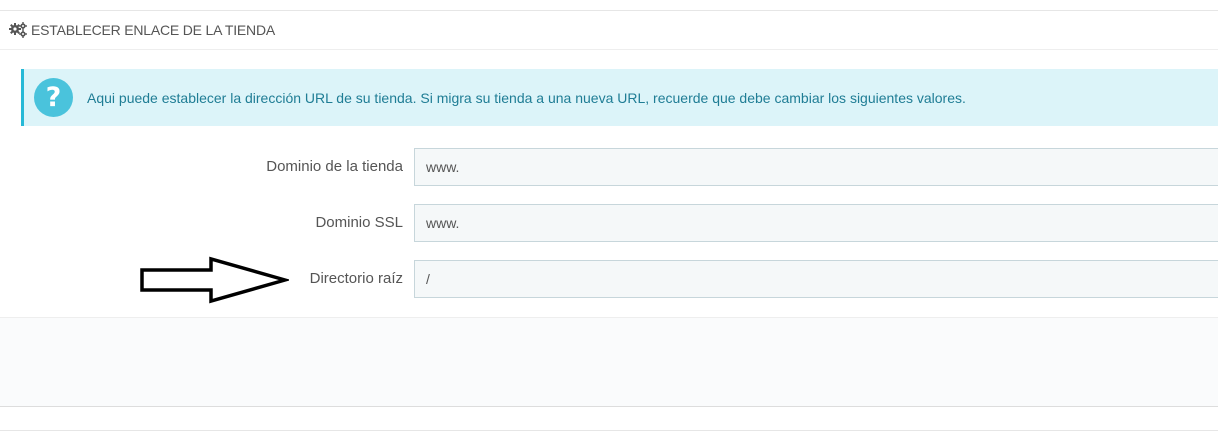 The image size is (1218, 437). Describe the element at coordinates (816, 167) in the screenshot. I see `shop-domain-input` at that location.